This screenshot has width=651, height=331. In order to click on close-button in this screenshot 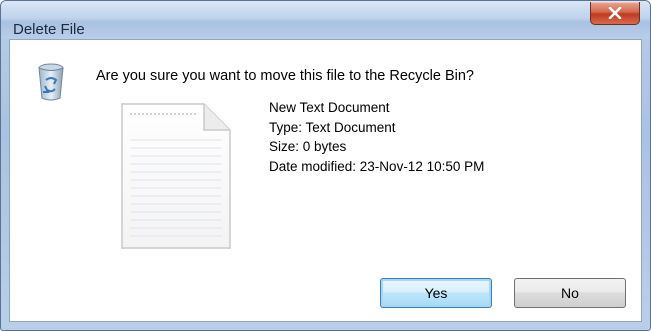, I will do `click(615, 13)`.